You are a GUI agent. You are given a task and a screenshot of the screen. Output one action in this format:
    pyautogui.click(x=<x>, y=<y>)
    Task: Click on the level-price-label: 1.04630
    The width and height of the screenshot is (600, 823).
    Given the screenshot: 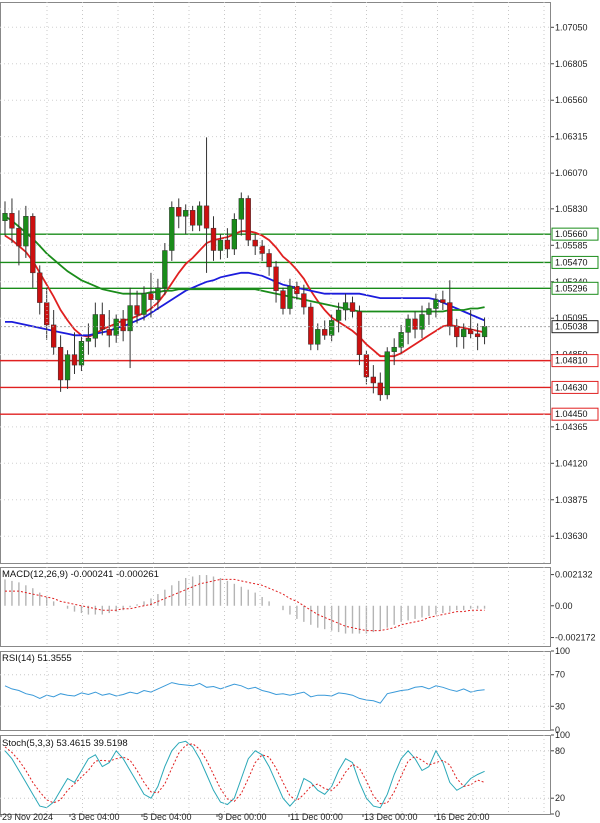 What is the action you would take?
    pyautogui.click(x=571, y=387)
    